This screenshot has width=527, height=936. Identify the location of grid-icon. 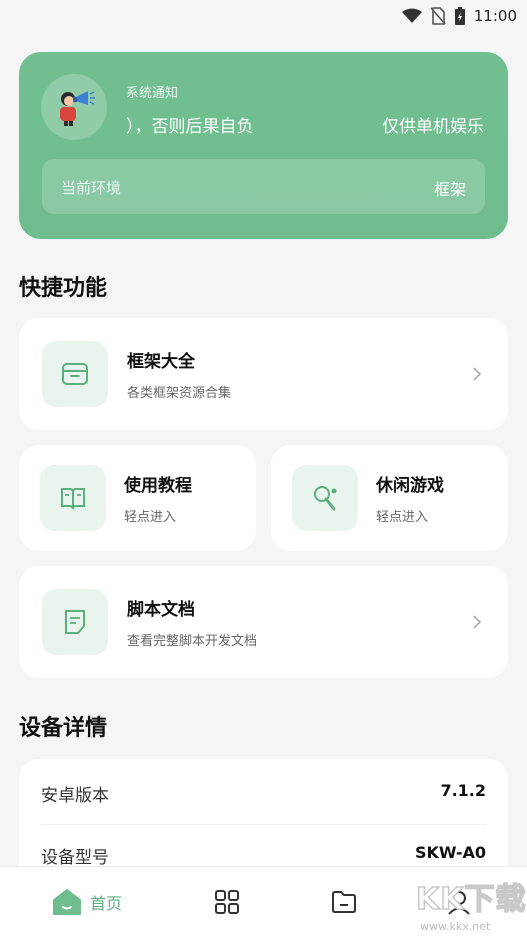
(227, 902).